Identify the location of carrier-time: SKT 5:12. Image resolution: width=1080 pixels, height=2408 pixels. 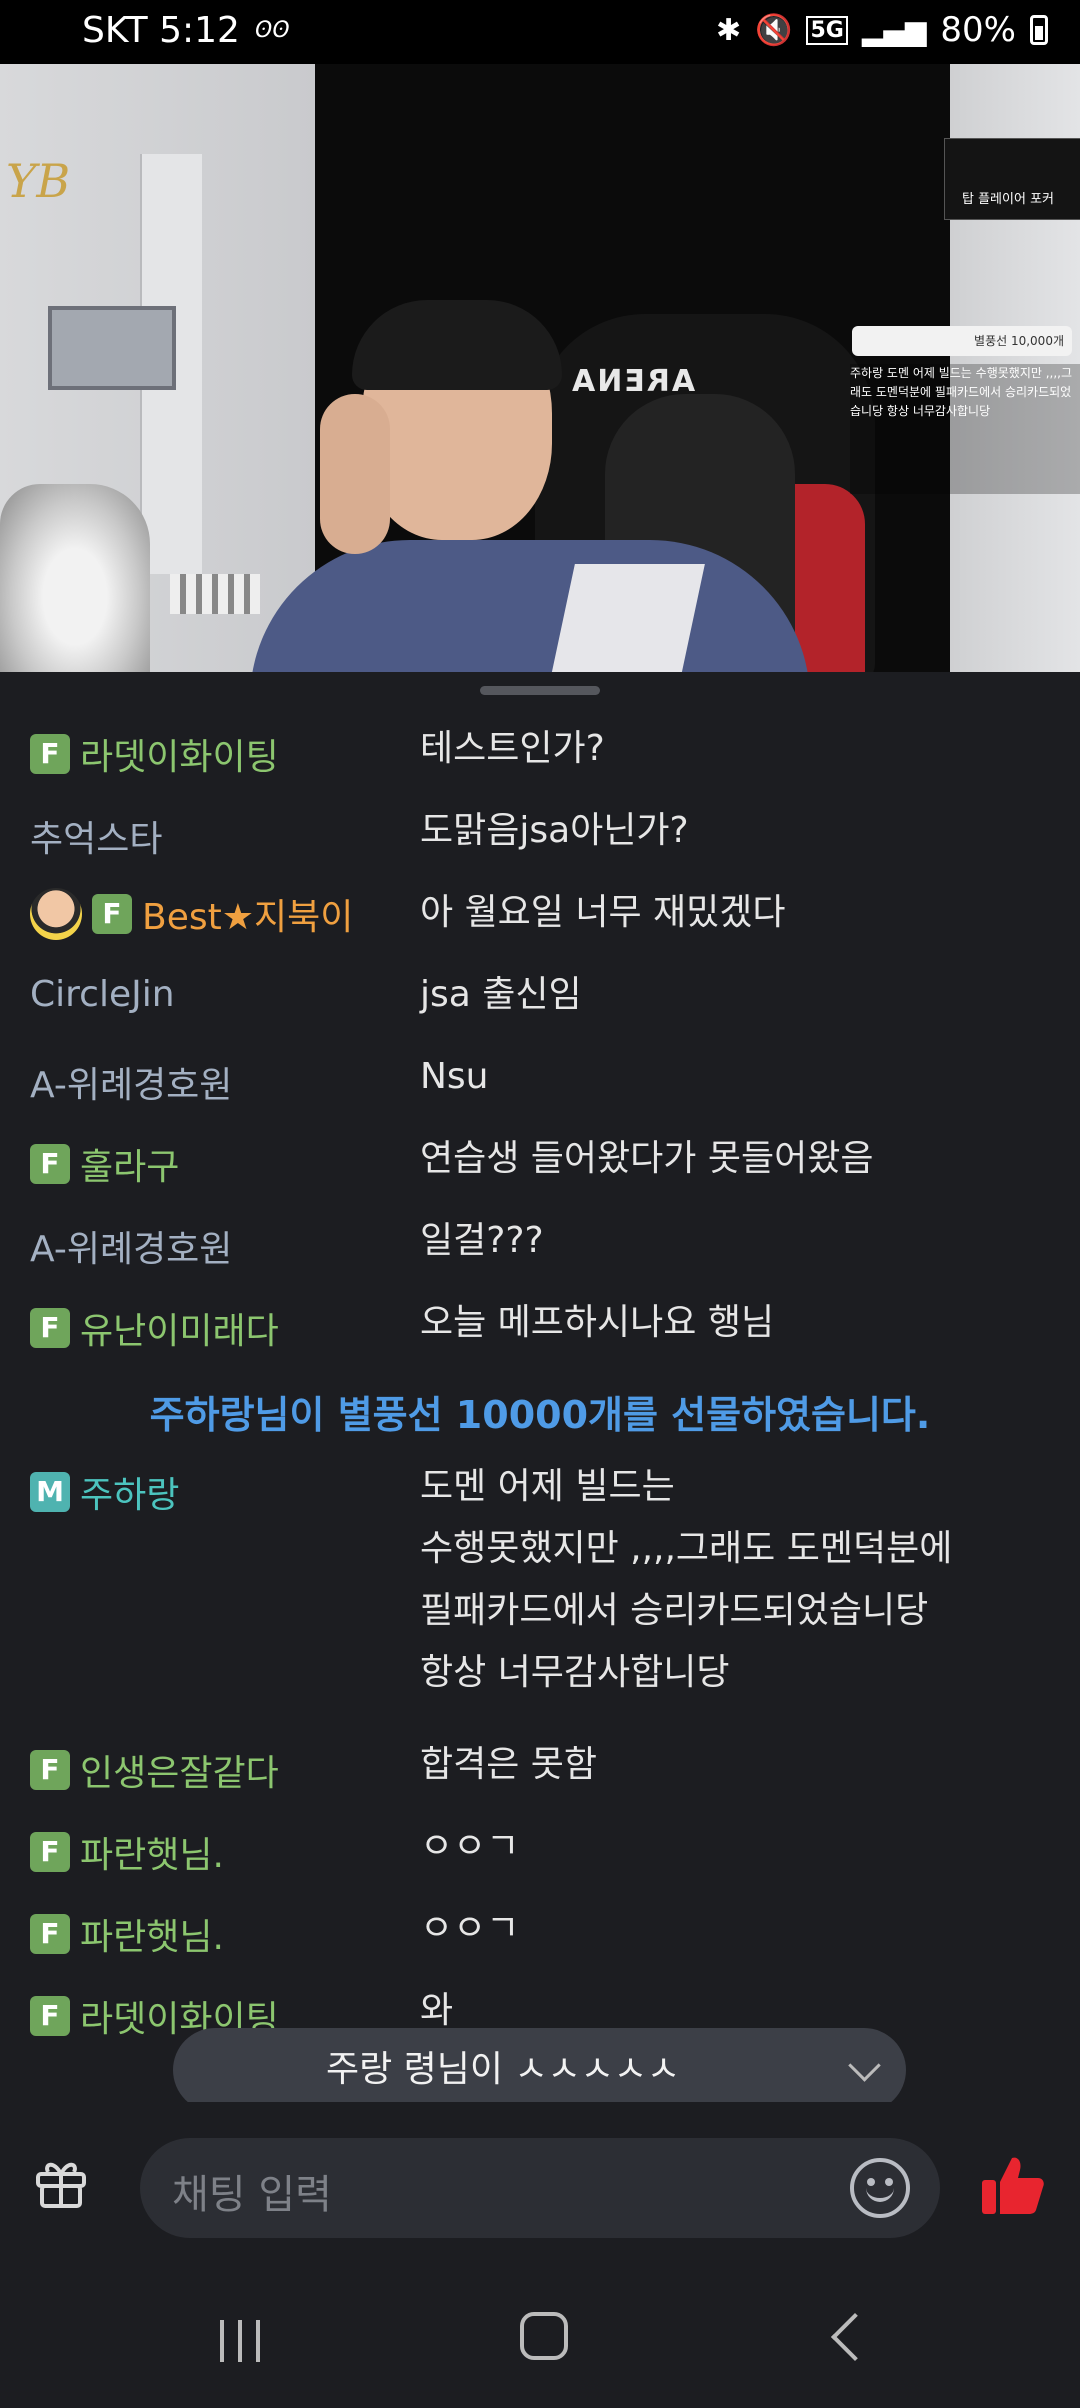
(161, 30).